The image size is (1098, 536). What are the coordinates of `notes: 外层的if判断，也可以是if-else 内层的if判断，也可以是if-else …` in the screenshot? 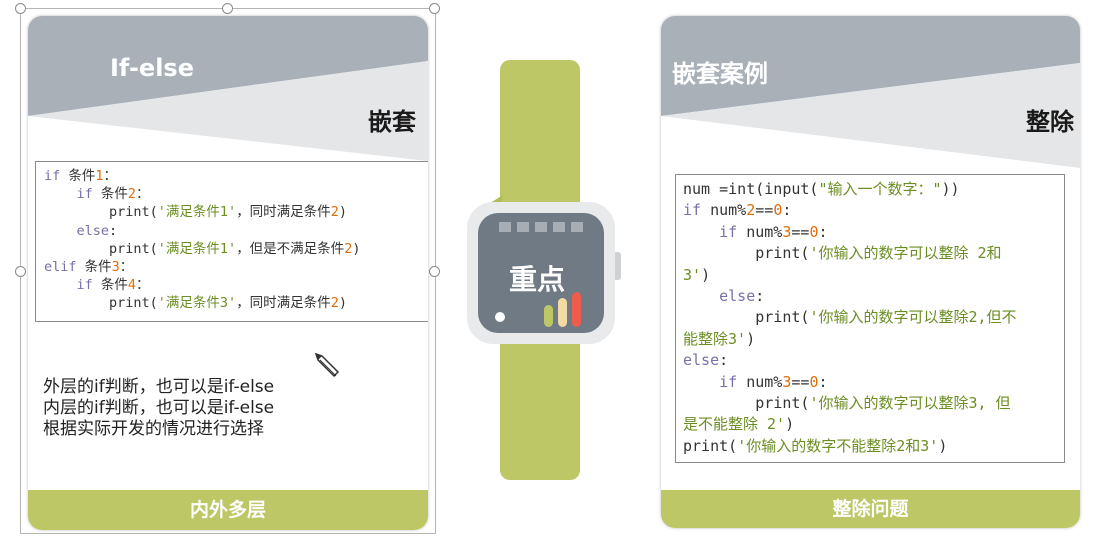 It's located at (158, 408).